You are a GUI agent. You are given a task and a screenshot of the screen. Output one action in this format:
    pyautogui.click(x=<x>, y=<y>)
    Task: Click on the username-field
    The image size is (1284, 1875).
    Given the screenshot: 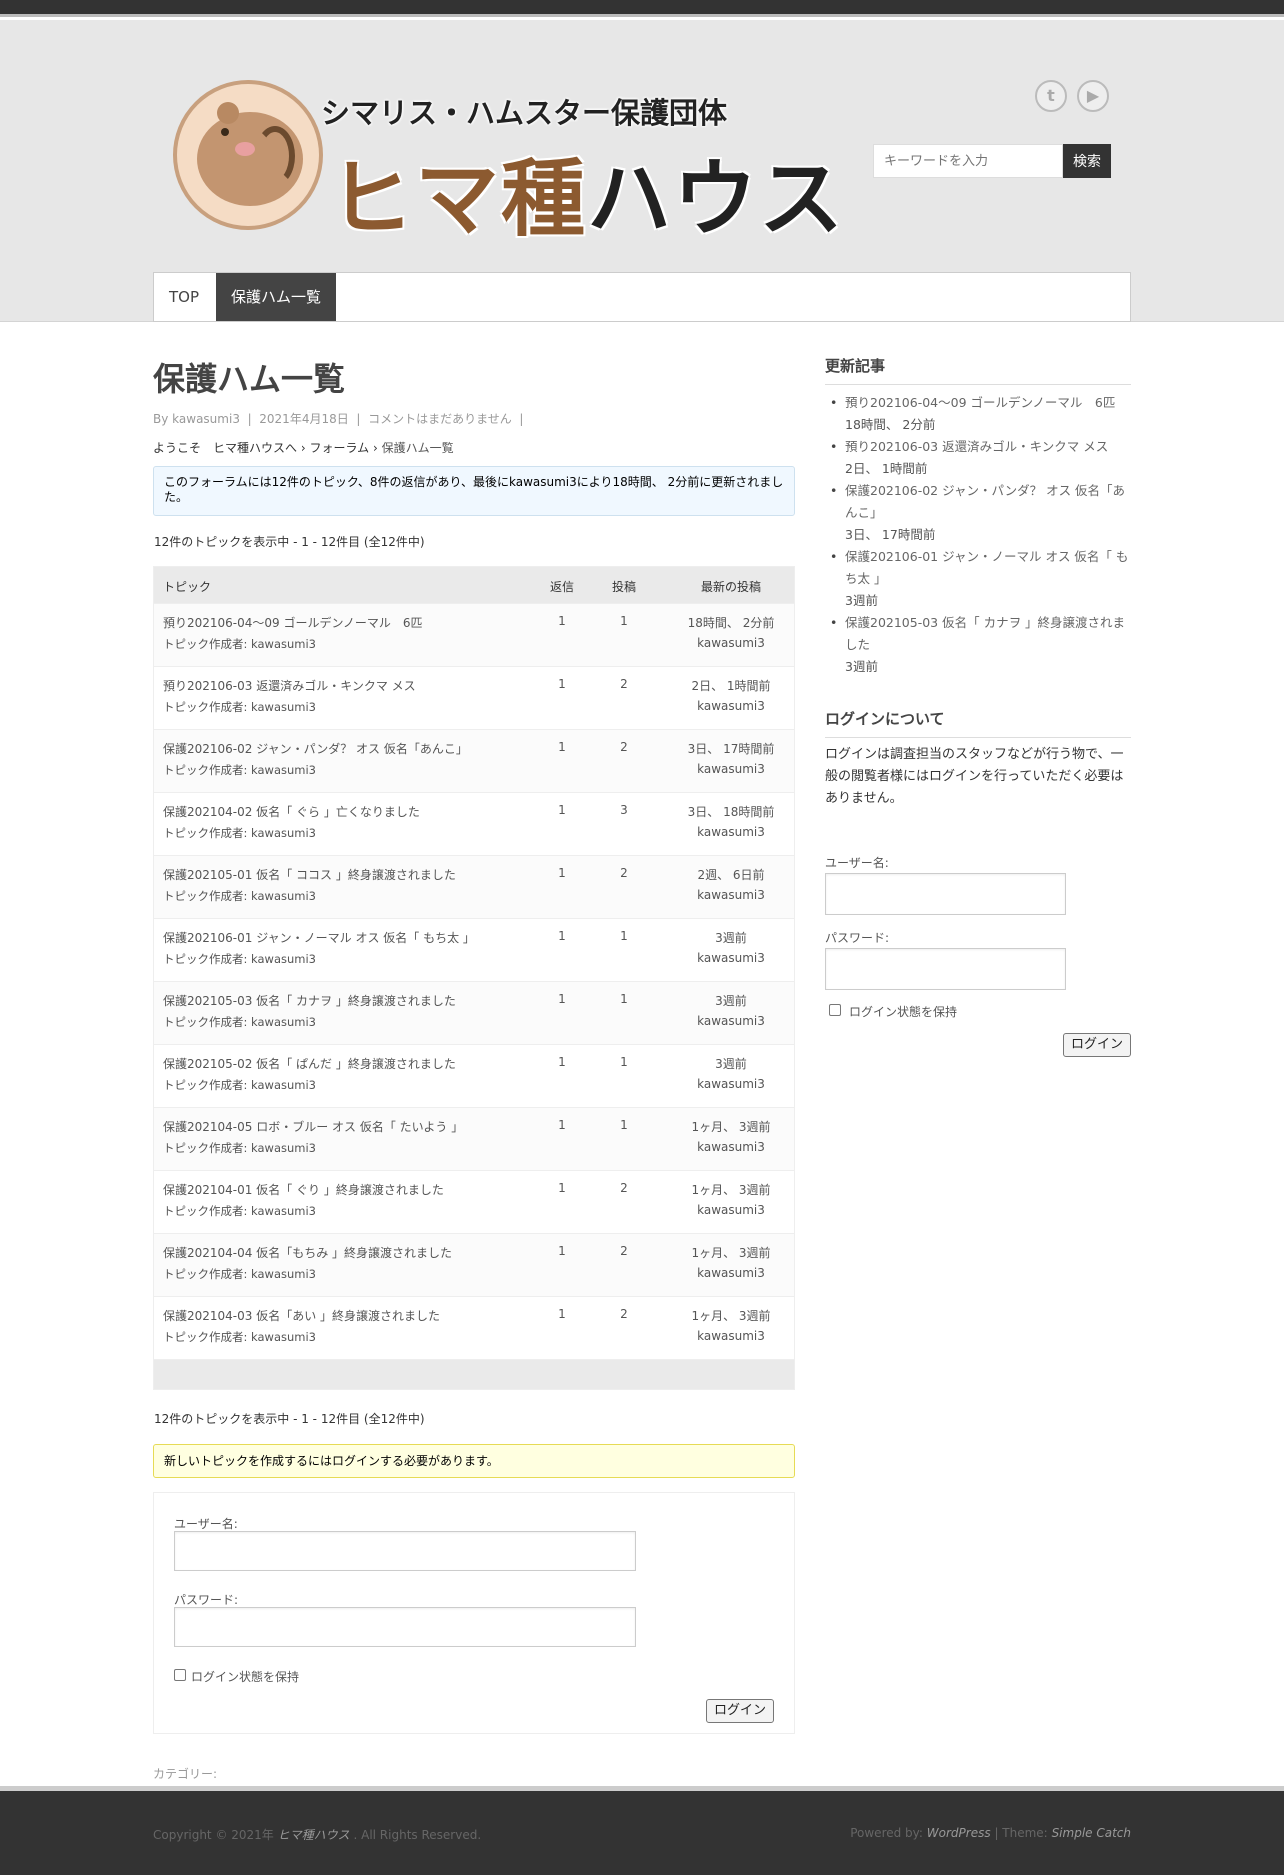 What is the action you would take?
    pyautogui.click(x=405, y=1551)
    